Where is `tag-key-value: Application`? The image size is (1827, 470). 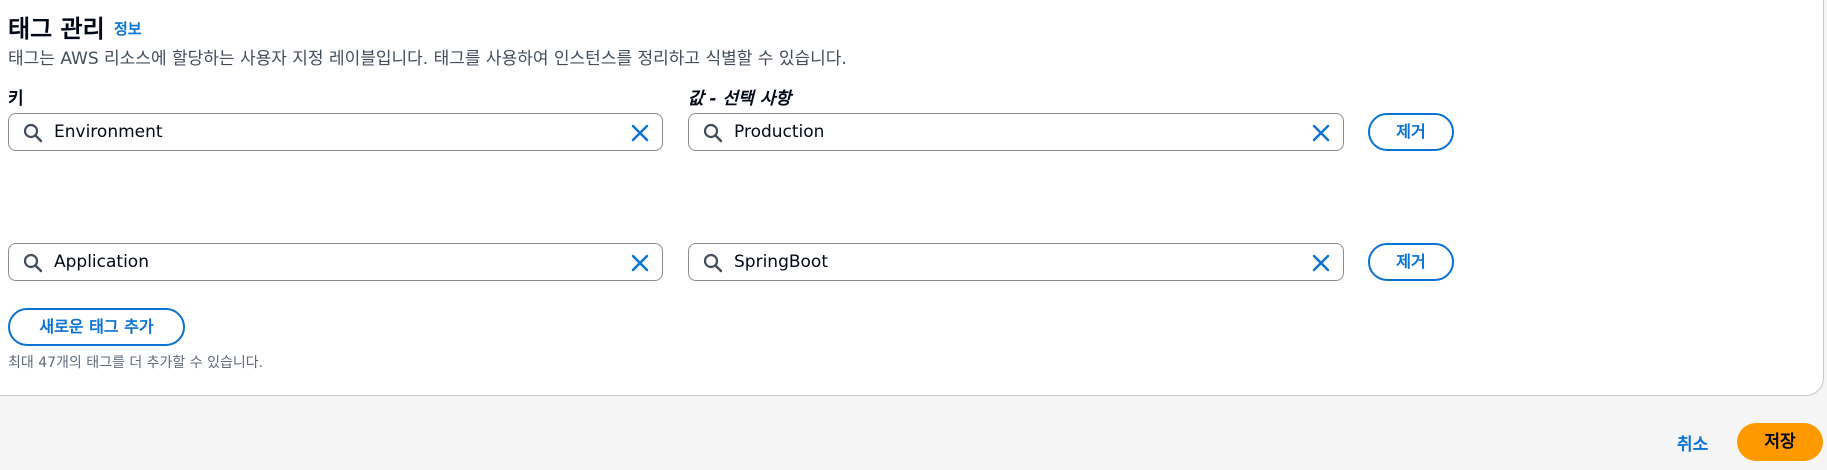
tag-key-value: Application is located at coordinates (101, 262).